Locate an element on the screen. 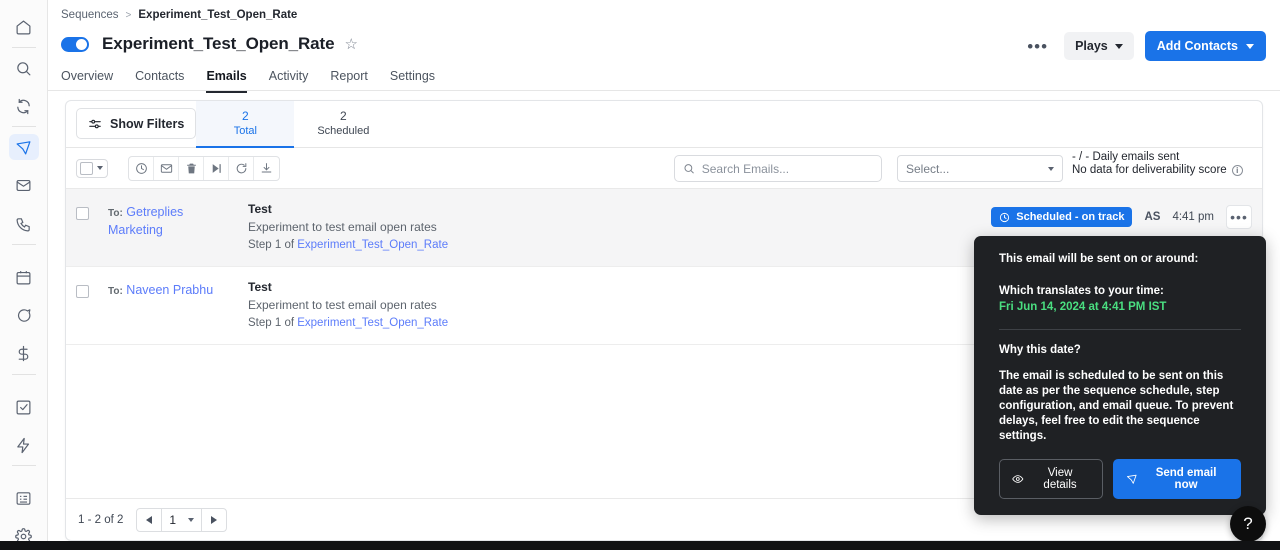 This screenshot has width=1280, height=550. send-icon is located at coordinates (1131, 479).